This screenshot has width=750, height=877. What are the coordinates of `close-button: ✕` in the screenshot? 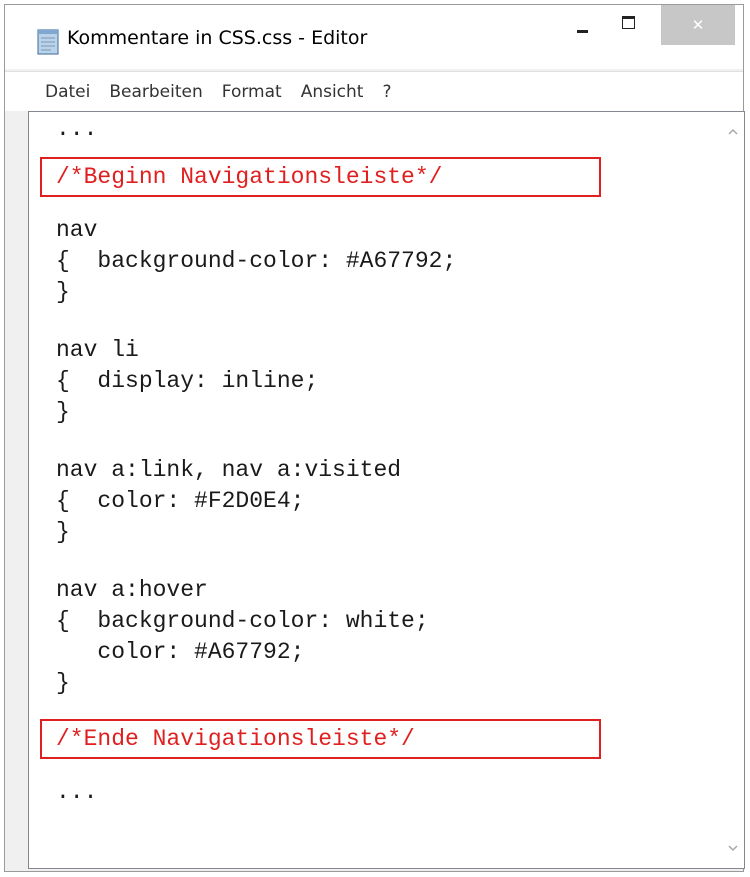 It's located at (698, 25).